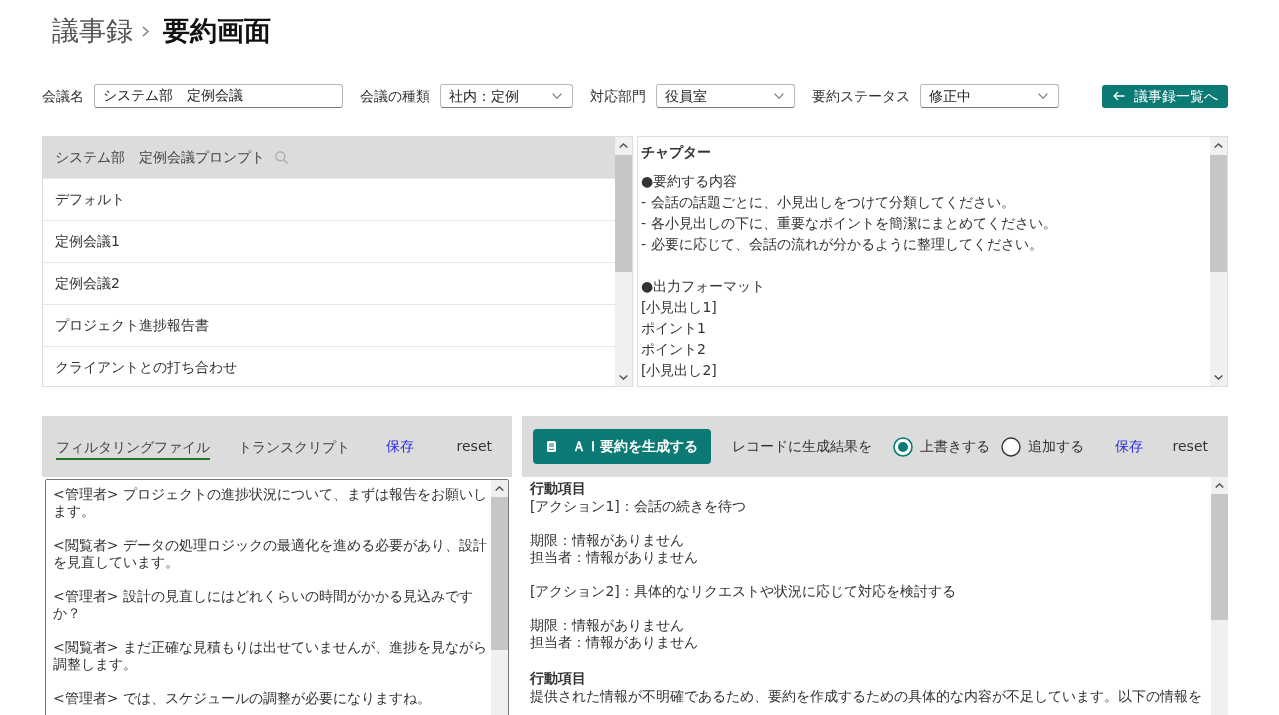 The width and height of the screenshot is (1279, 715). I want to click on text-line: [アクション1]：会話の続きを待つ, so click(638, 506).